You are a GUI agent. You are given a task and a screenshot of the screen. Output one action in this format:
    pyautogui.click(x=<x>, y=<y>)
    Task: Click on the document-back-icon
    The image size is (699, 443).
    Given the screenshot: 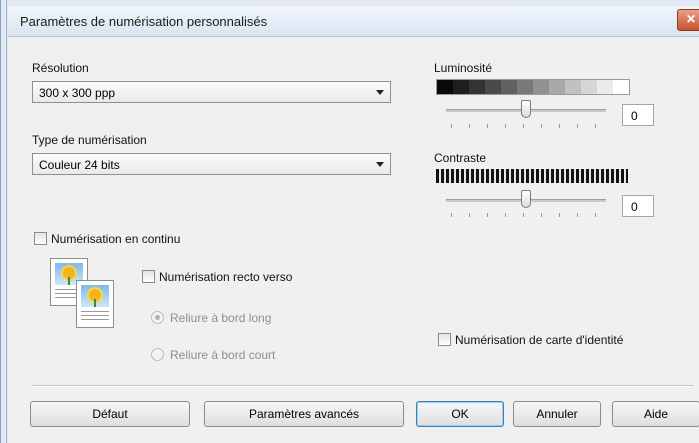 What is the action you would take?
    pyautogui.click(x=95, y=304)
    